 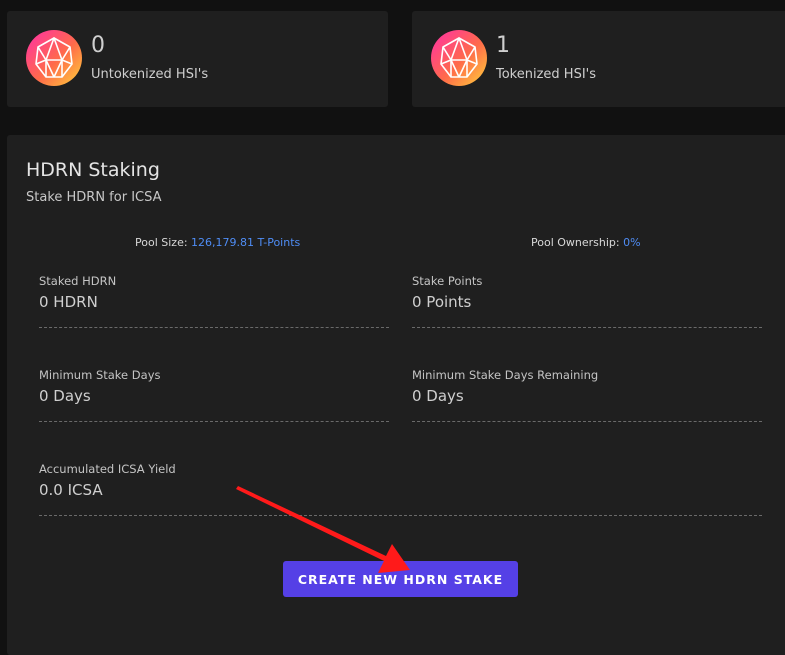 I want to click on panel-title: HDRN Staking, so click(x=93, y=170).